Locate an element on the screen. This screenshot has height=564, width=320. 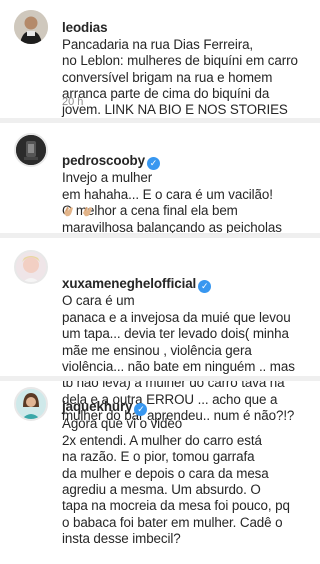
comment-username: jaquekhury is located at coordinates (97, 406).